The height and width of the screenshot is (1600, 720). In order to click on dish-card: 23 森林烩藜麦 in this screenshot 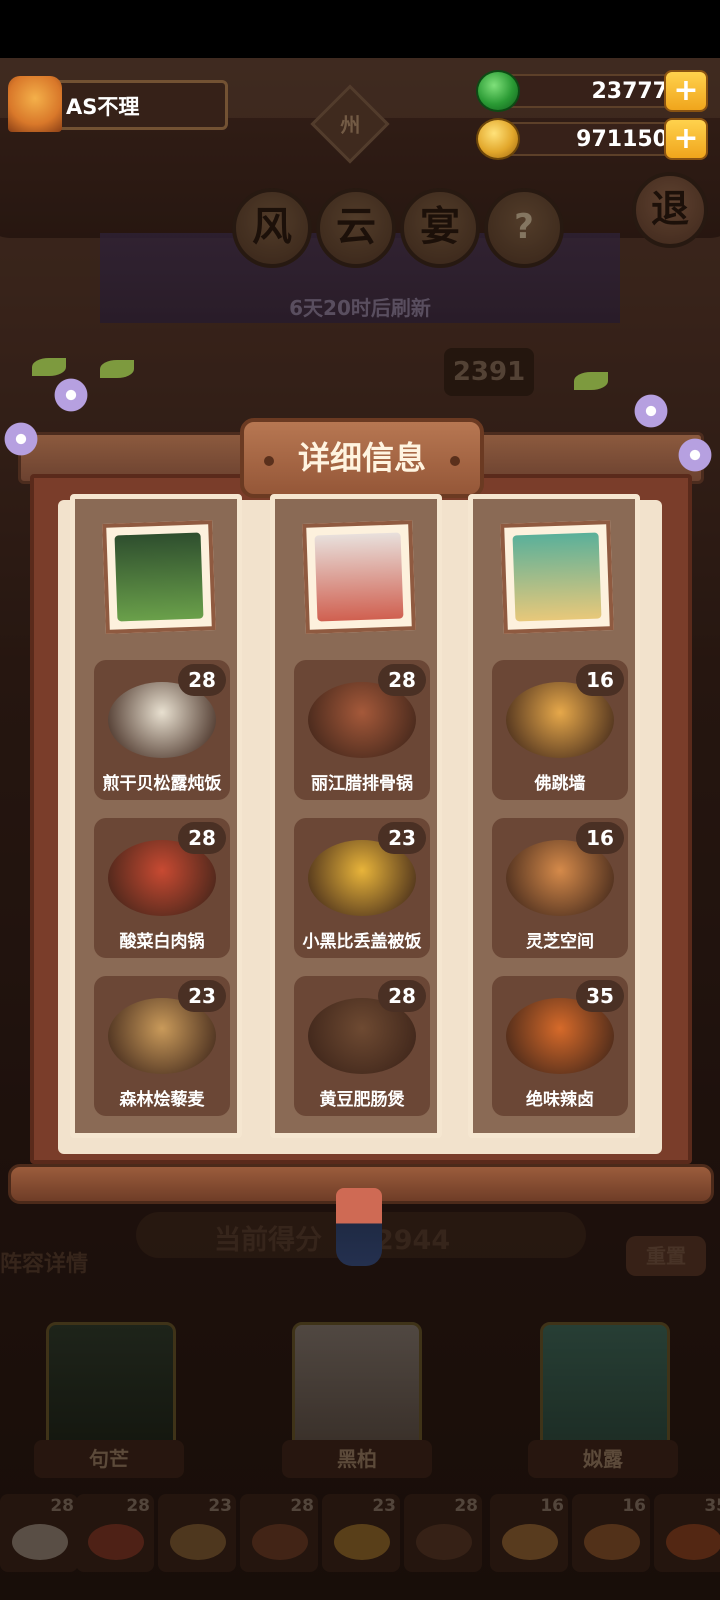, I will do `click(162, 1046)`.